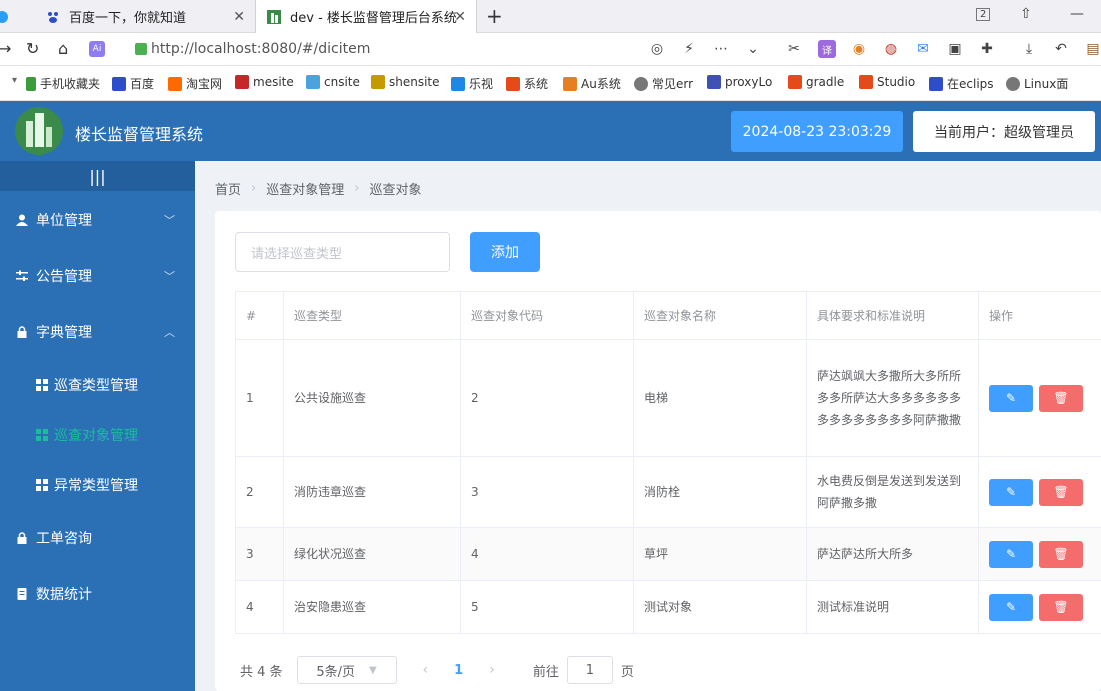  Describe the element at coordinates (1092, 49) in the screenshot. I see `briefcase-icon: ▤` at that location.